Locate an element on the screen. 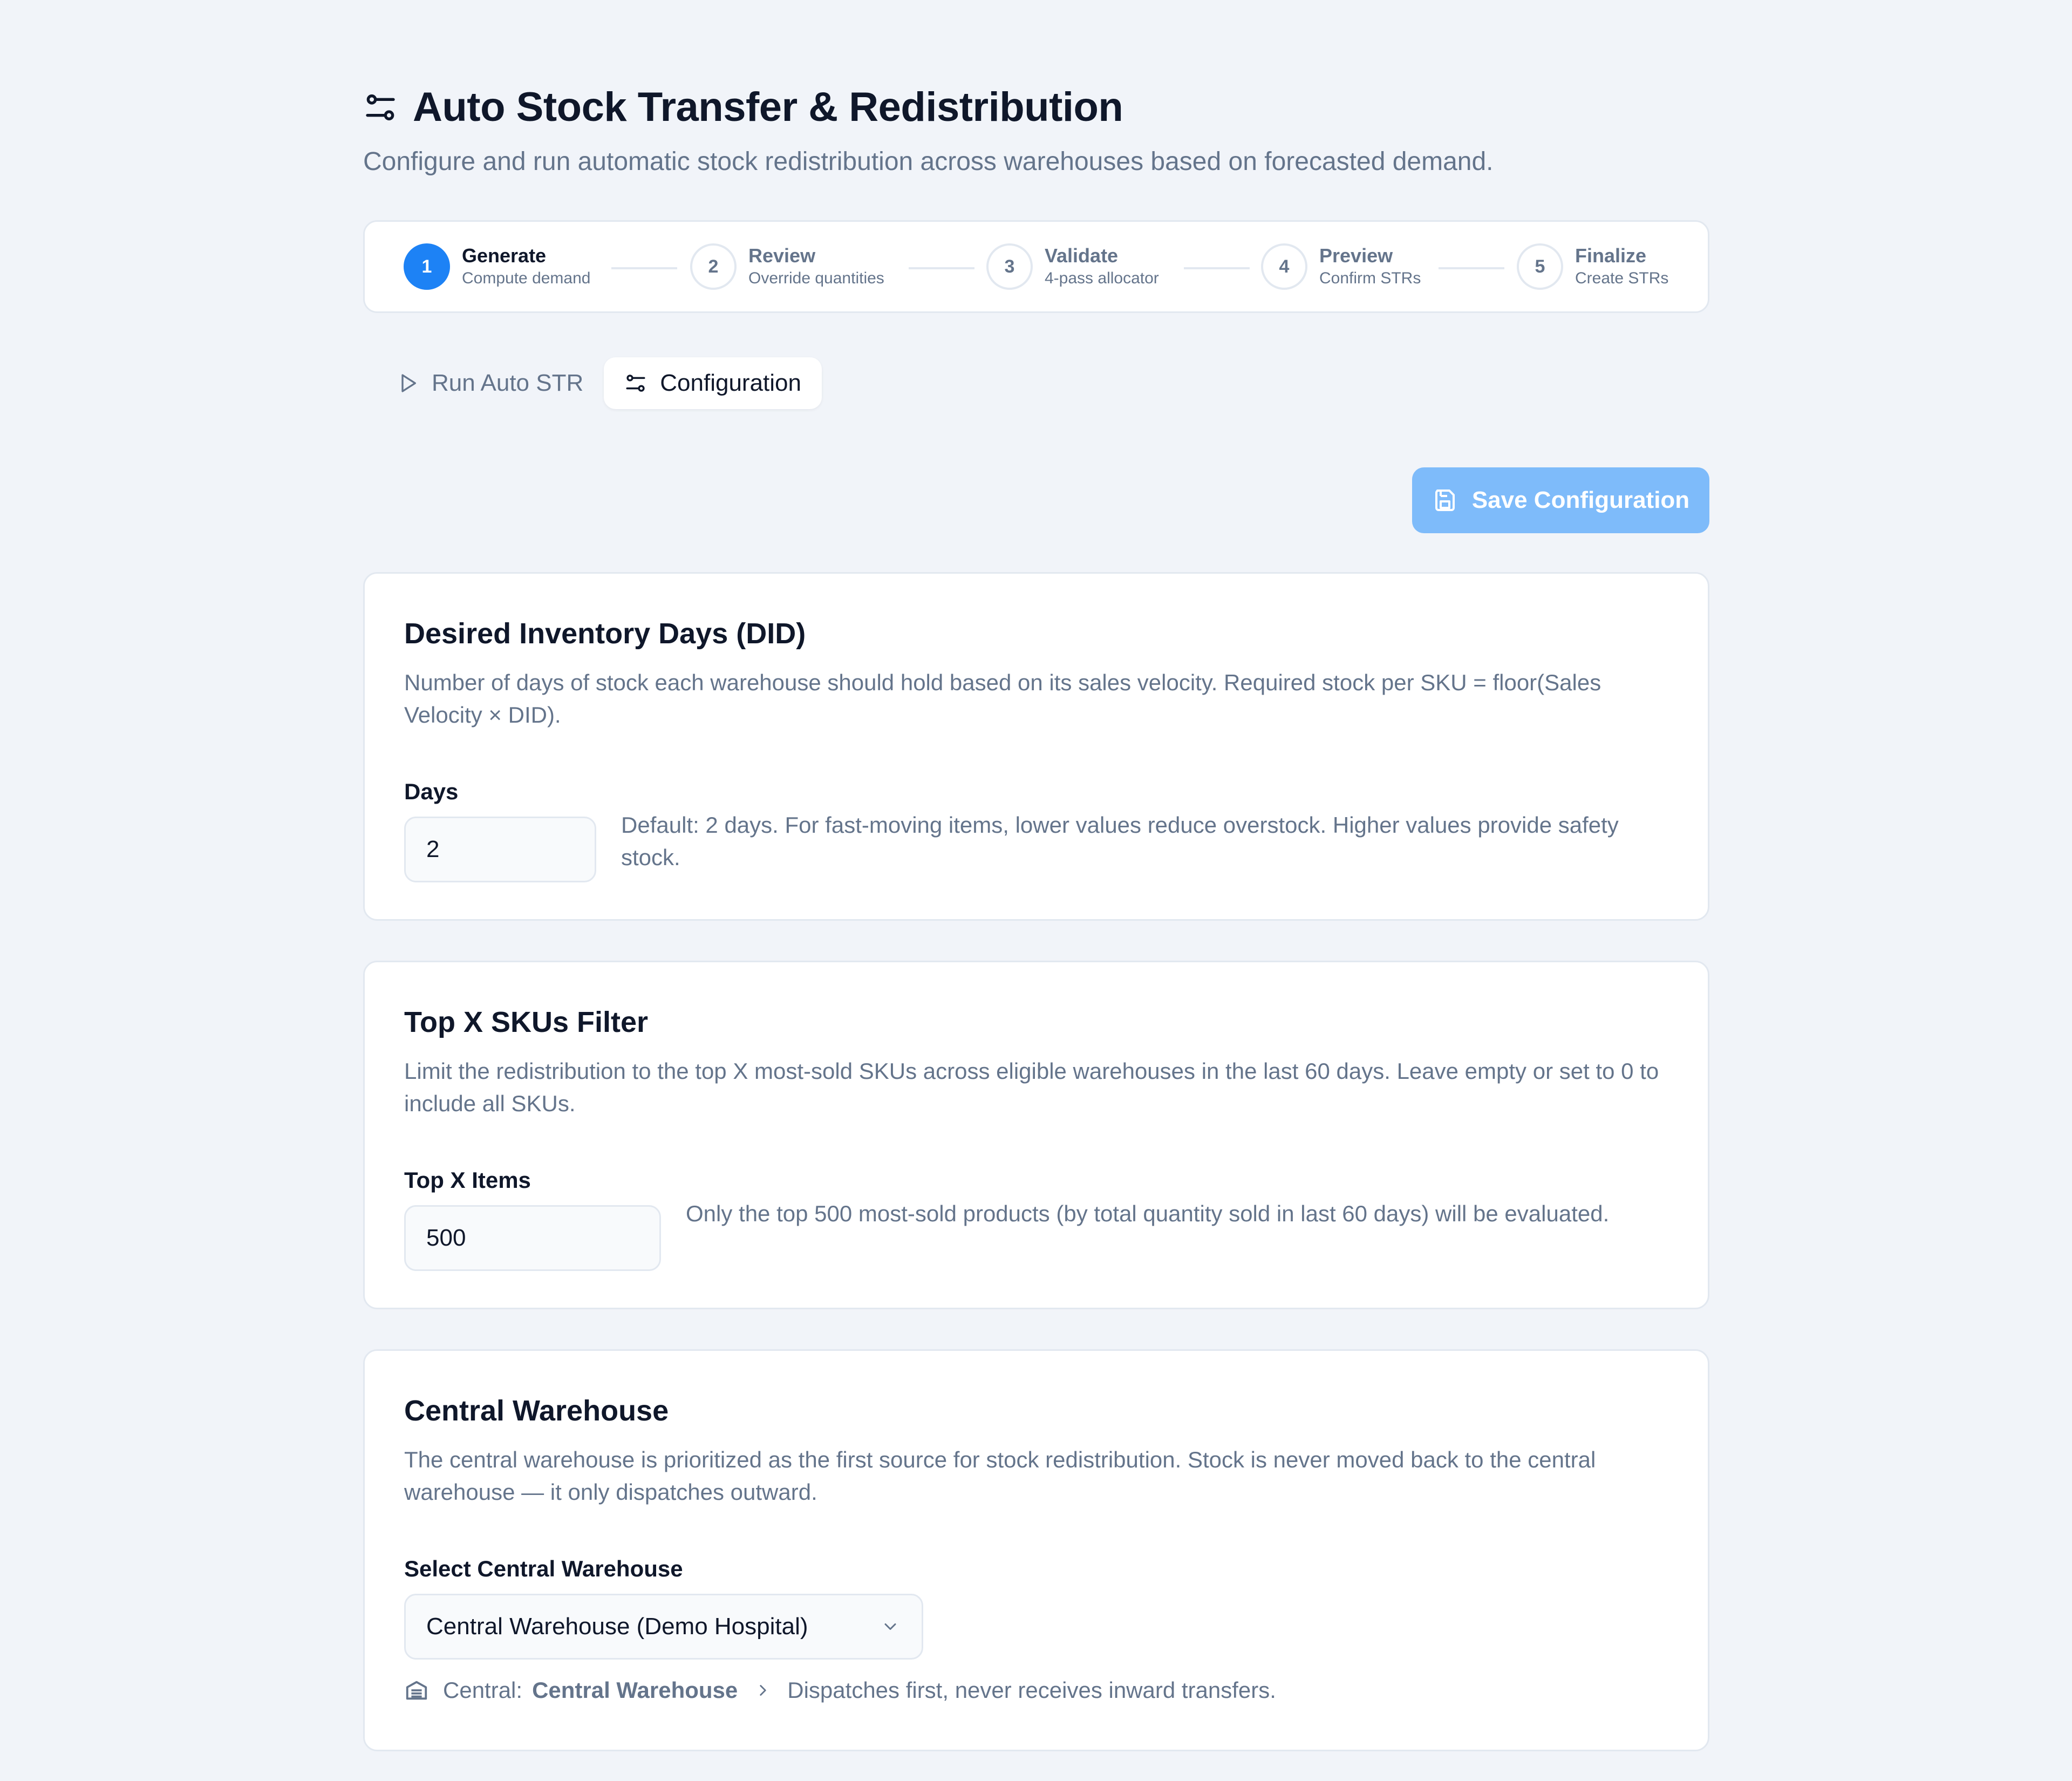  central-warehouse-select: Central Warehouse (Demo Hospital) is located at coordinates (663, 1627).